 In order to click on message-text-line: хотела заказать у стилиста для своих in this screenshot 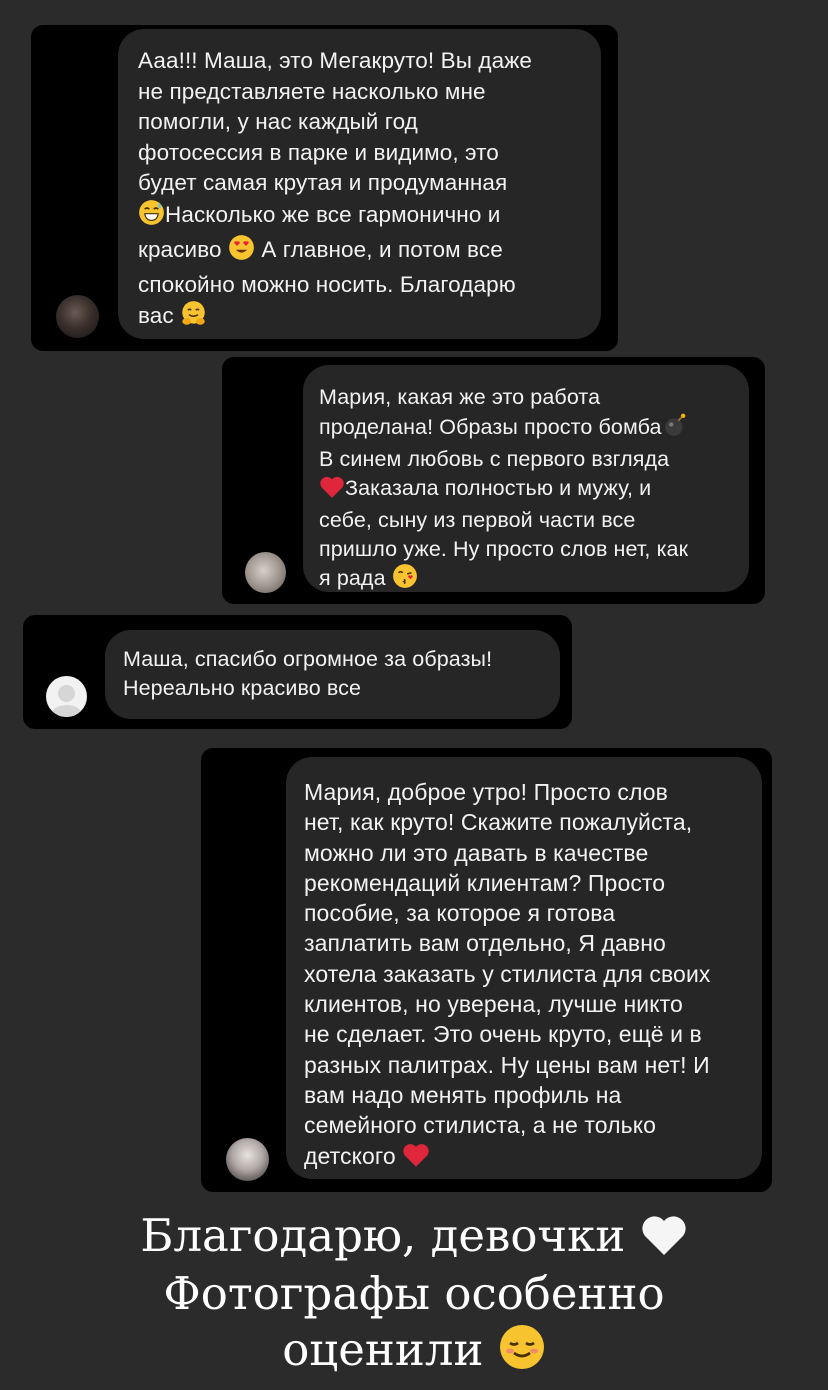, I will do `click(507, 973)`.